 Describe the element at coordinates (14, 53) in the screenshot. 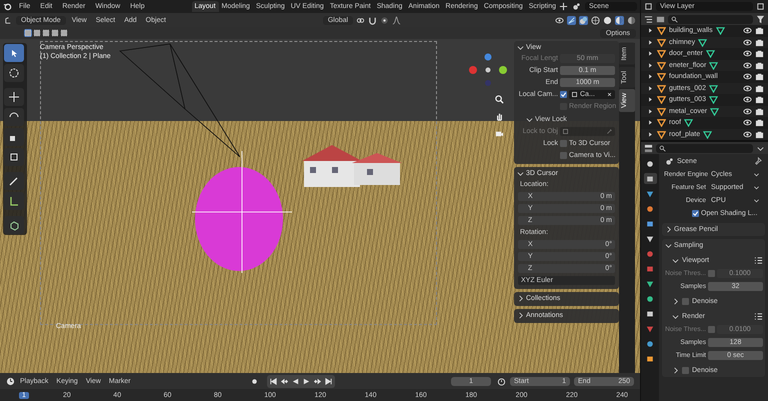

I see `select-tool-icon` at that location.